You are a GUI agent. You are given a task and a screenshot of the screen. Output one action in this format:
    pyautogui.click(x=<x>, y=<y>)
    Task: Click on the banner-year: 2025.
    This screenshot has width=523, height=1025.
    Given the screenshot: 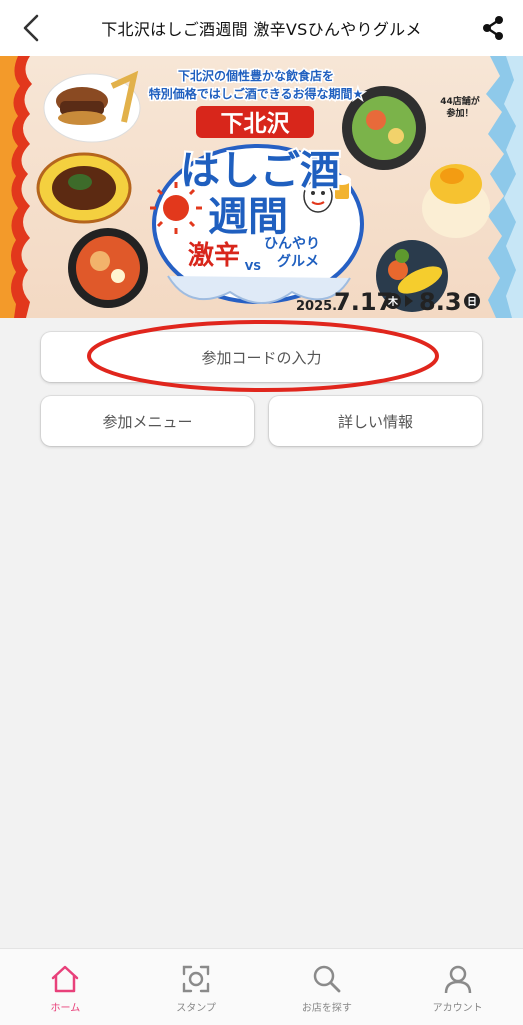 What is the action you would take?
    pyautogui.click(x=316, y=306)
    